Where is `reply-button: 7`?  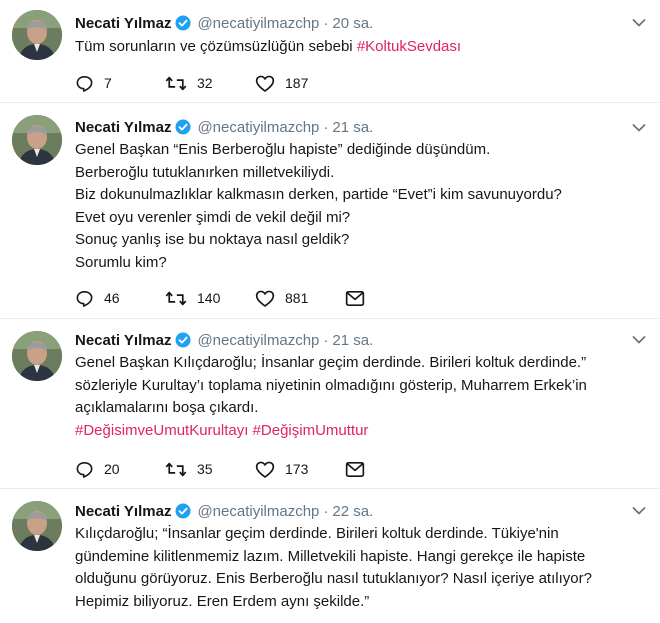
reply-button: 7 is located at coordinates (120, 83).